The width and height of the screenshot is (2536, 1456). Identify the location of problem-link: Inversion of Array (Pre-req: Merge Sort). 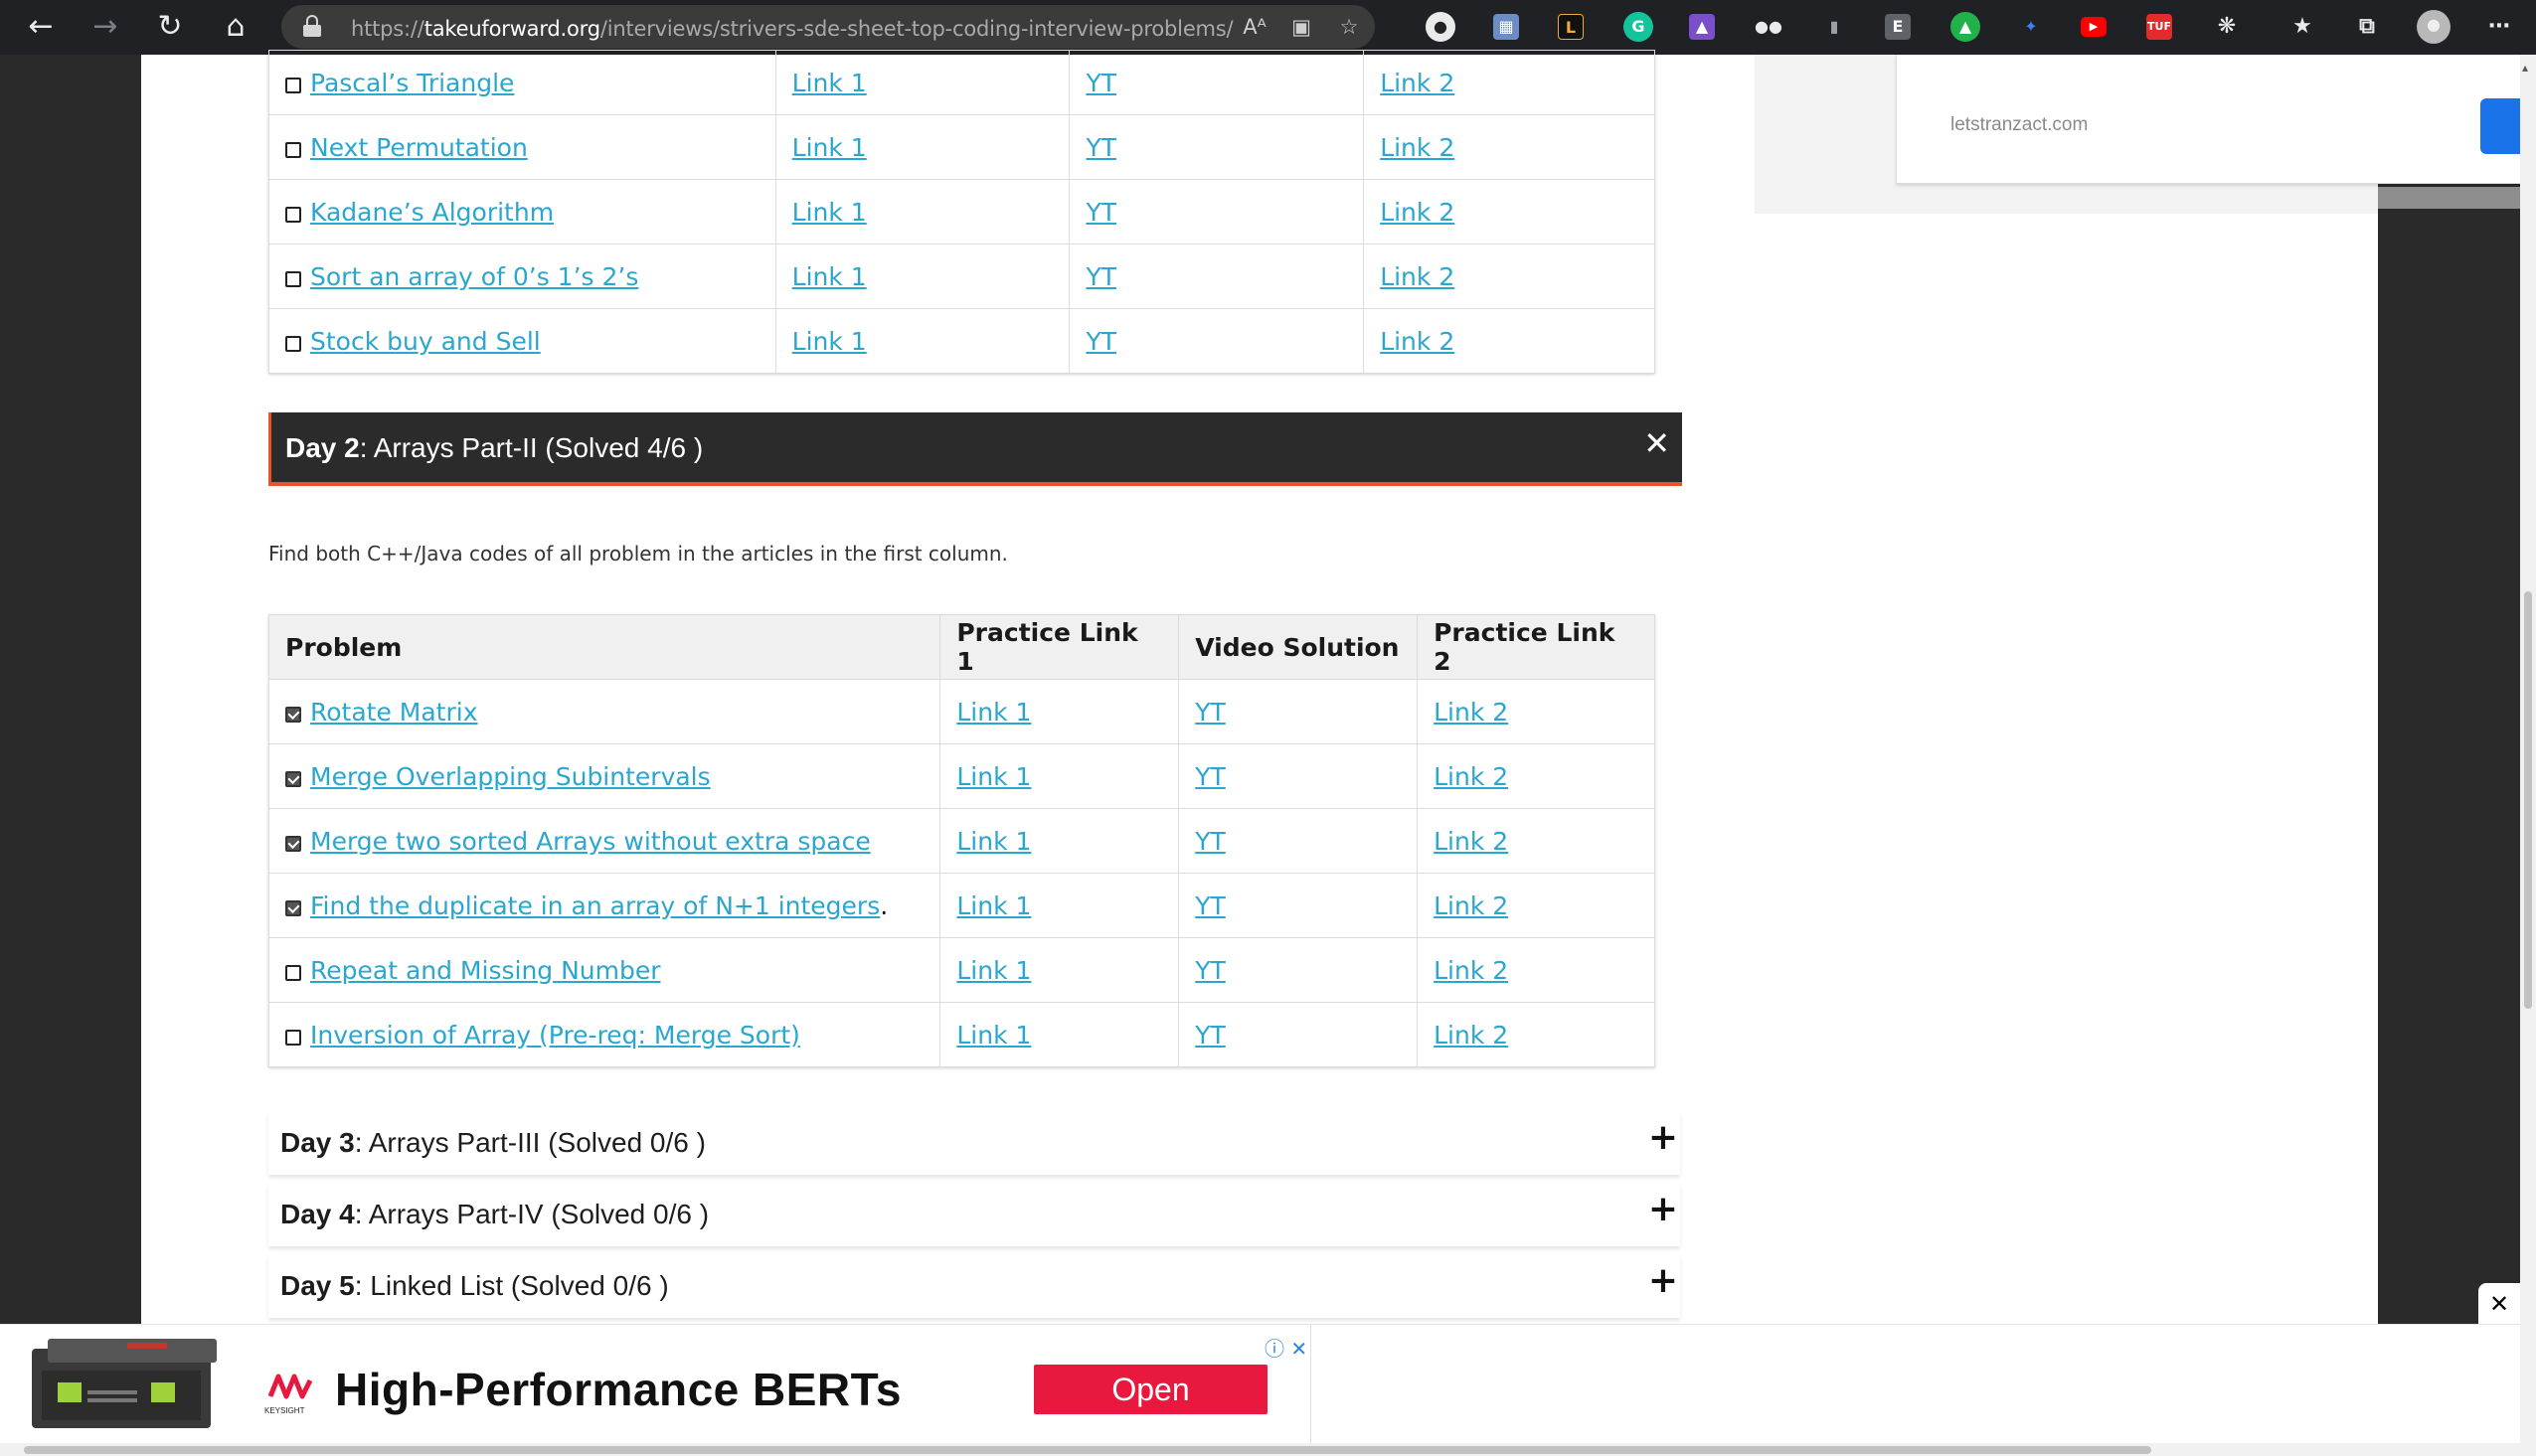
(555, 1035).